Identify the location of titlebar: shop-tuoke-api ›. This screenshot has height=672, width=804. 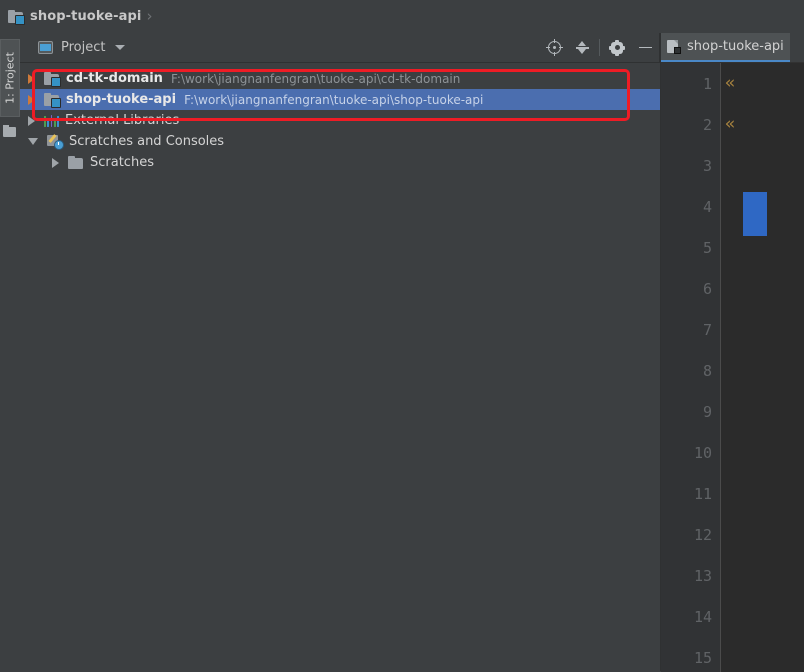
(402, 16).